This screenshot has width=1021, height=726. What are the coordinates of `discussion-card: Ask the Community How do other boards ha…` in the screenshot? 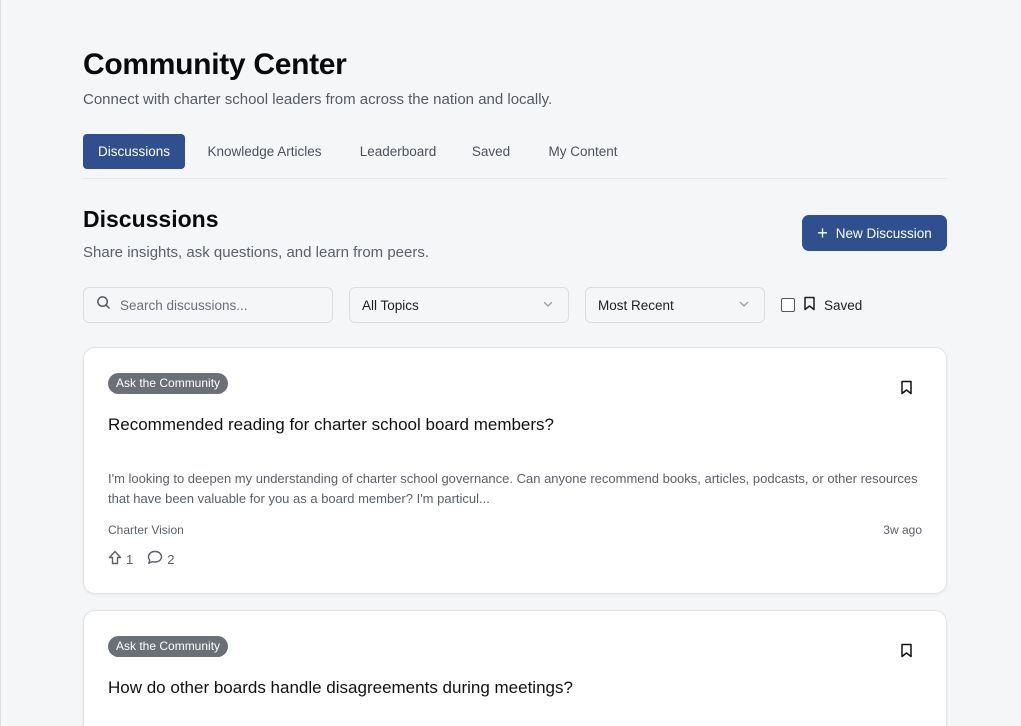 It's located at (515, 668).